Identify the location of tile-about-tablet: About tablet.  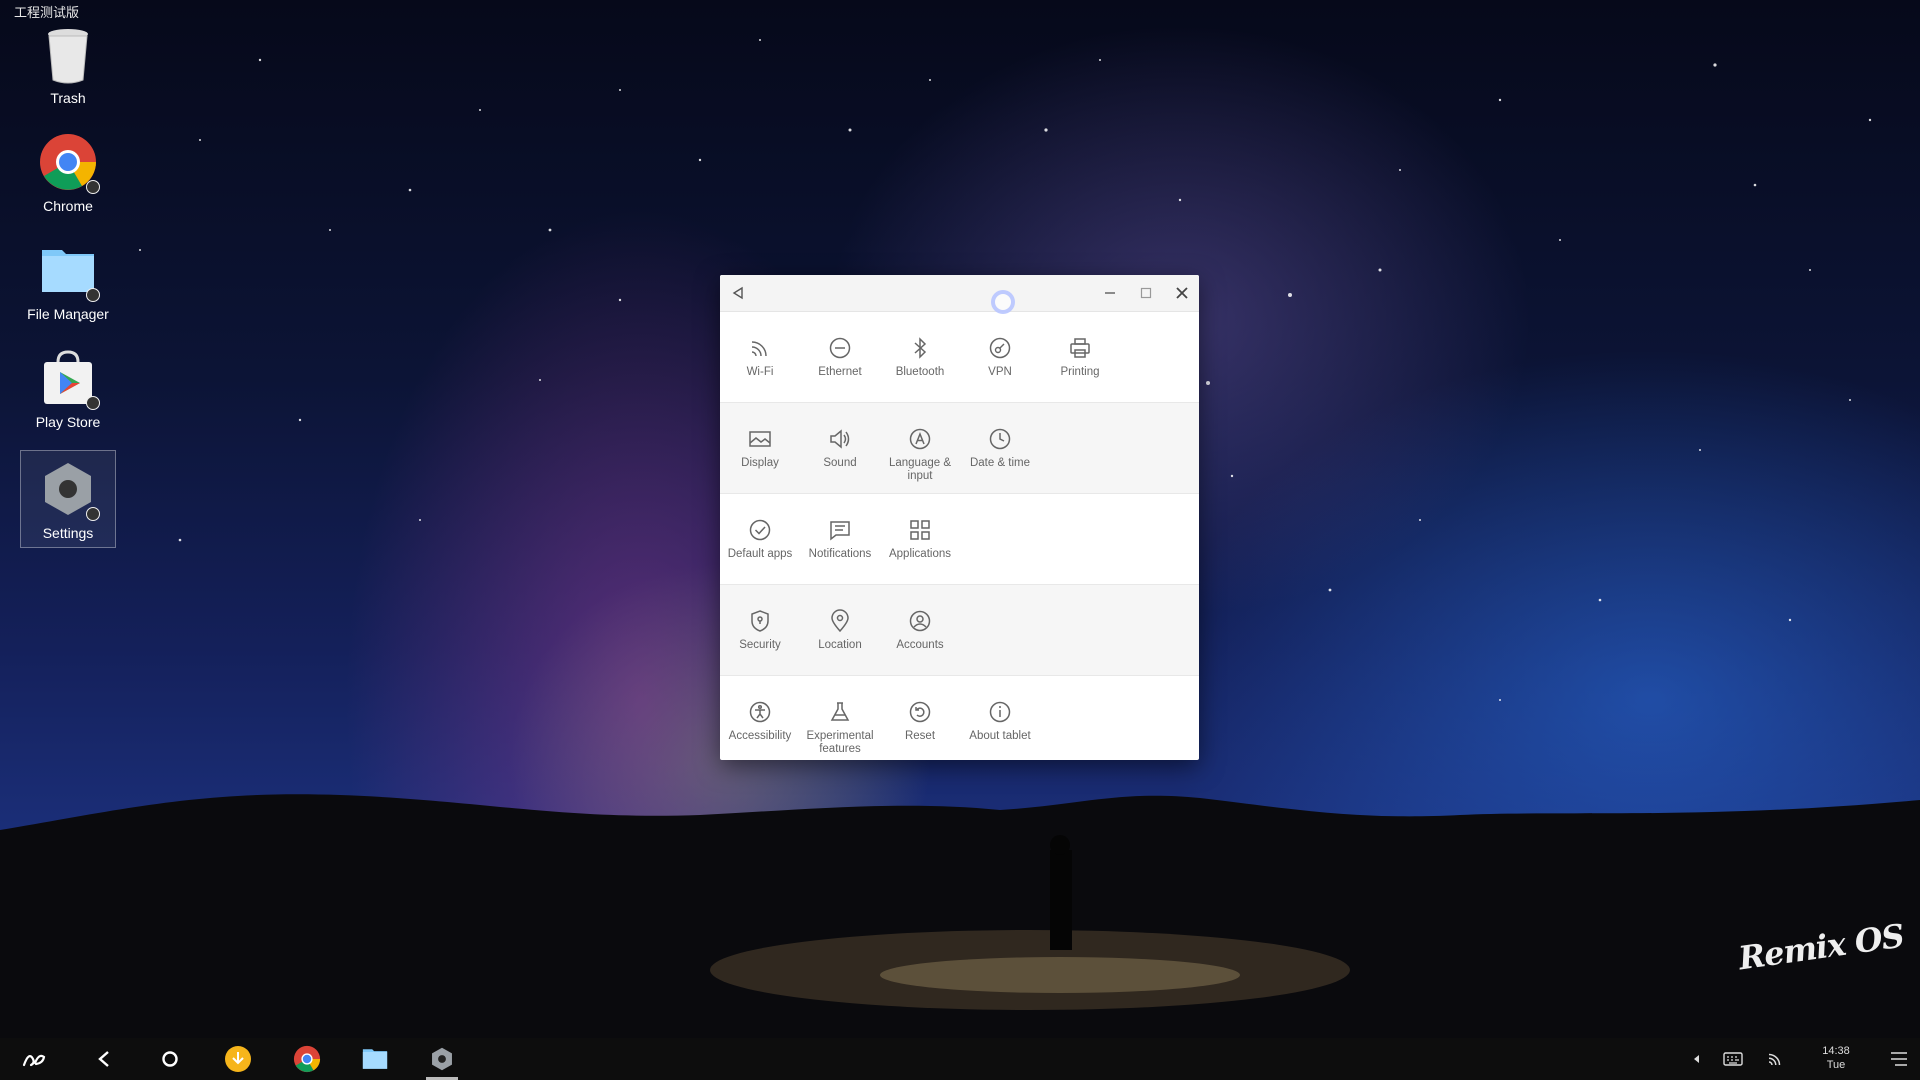
(1000, 718).